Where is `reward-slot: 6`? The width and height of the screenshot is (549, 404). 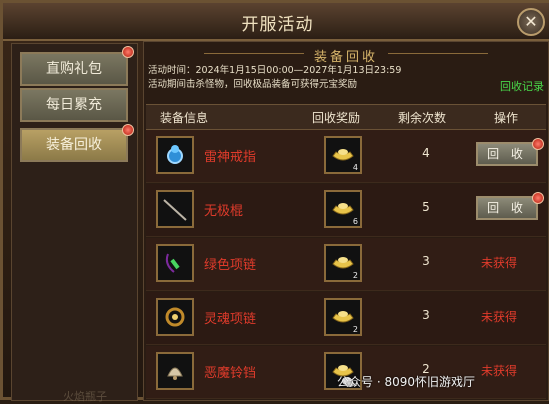 reward-slot: 6 is located at coordinates (343, 209).